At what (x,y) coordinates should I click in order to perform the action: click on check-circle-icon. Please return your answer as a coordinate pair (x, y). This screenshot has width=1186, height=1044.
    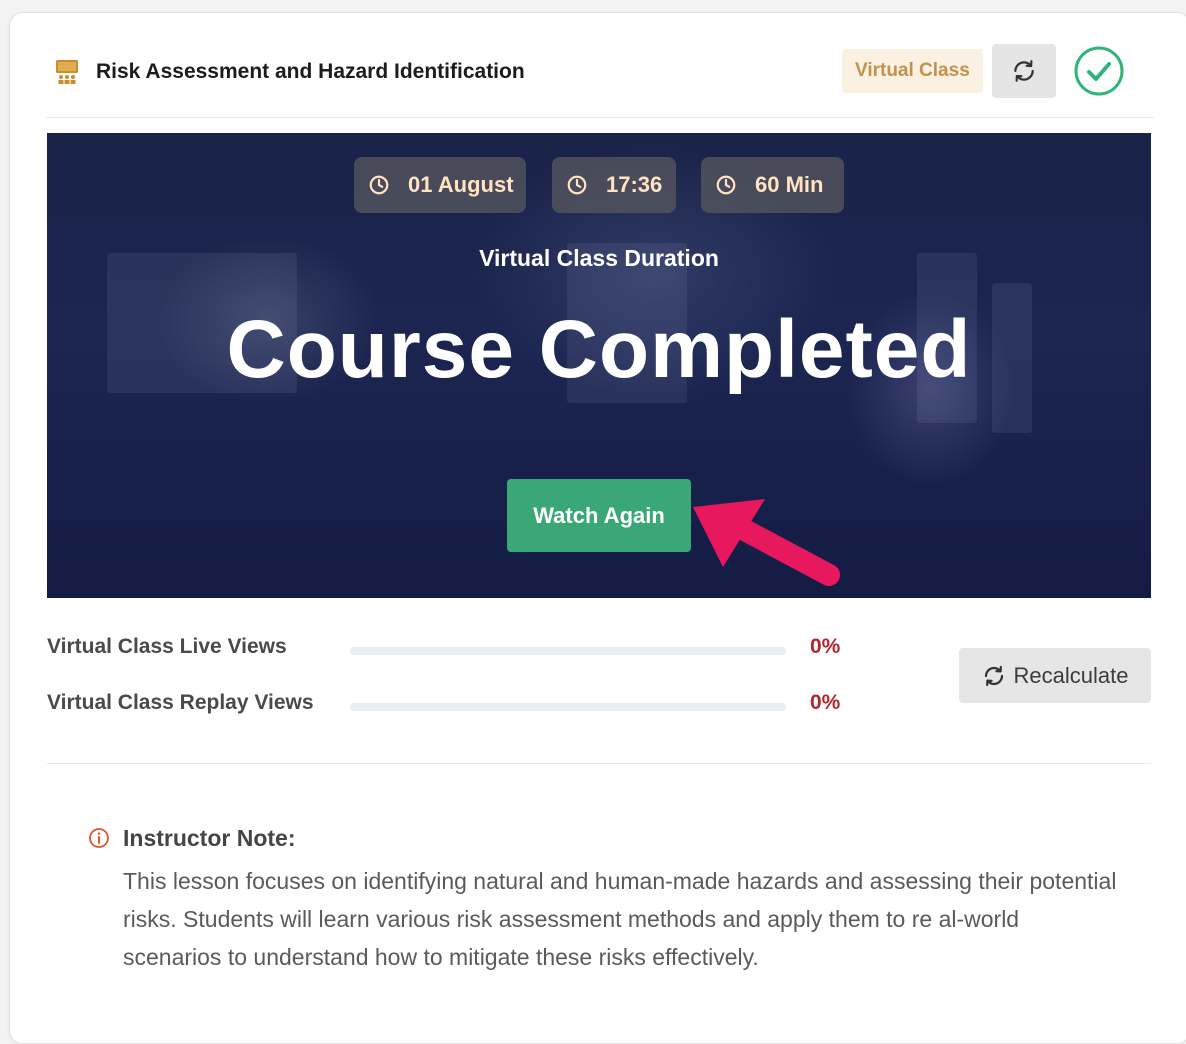
    Looking at the image, I should click on (1099, 71).